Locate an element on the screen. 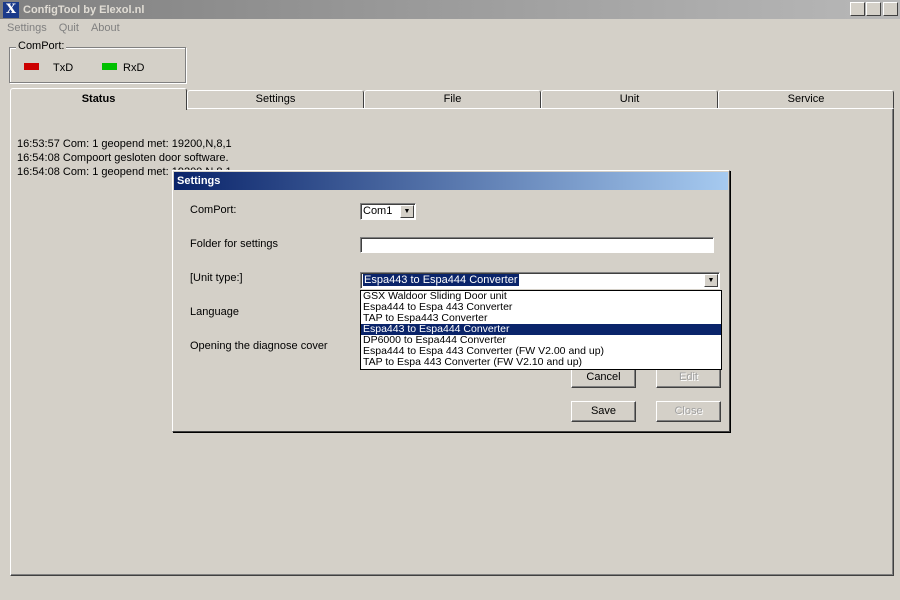 The image size is (900, 600). unit-type-label: [Unit type:] is located at coordinates (216, 278).